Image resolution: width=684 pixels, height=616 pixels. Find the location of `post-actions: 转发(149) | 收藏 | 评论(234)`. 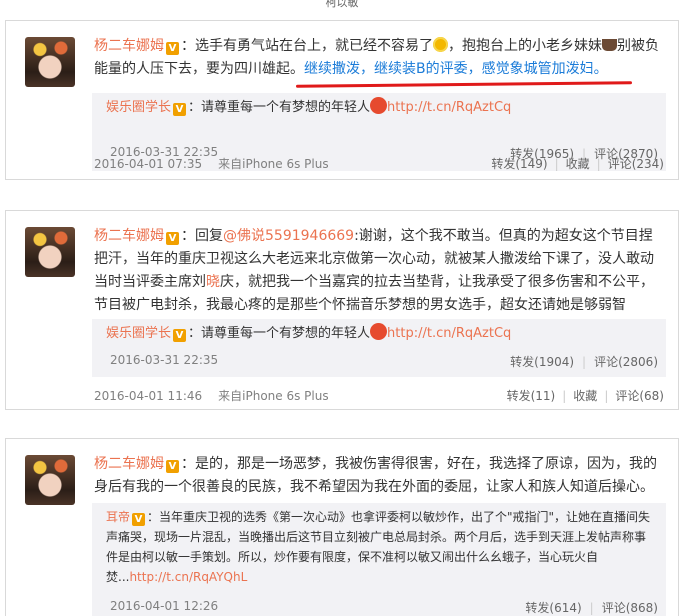

post-actions: 转发(149) | 收藏 | 评论(234) is located at coordinates (577, 163).